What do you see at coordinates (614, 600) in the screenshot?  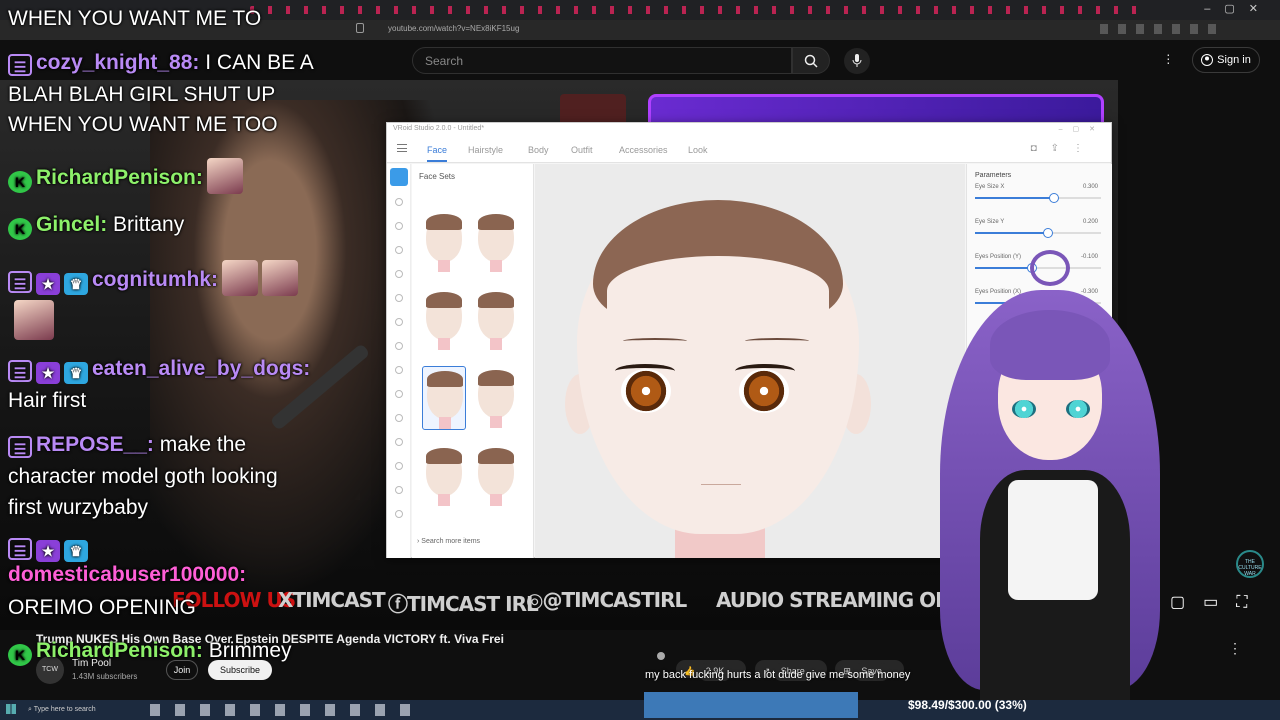 I see `instagram-label: @TIMCASTIRL` at bounding box center [614, 600].